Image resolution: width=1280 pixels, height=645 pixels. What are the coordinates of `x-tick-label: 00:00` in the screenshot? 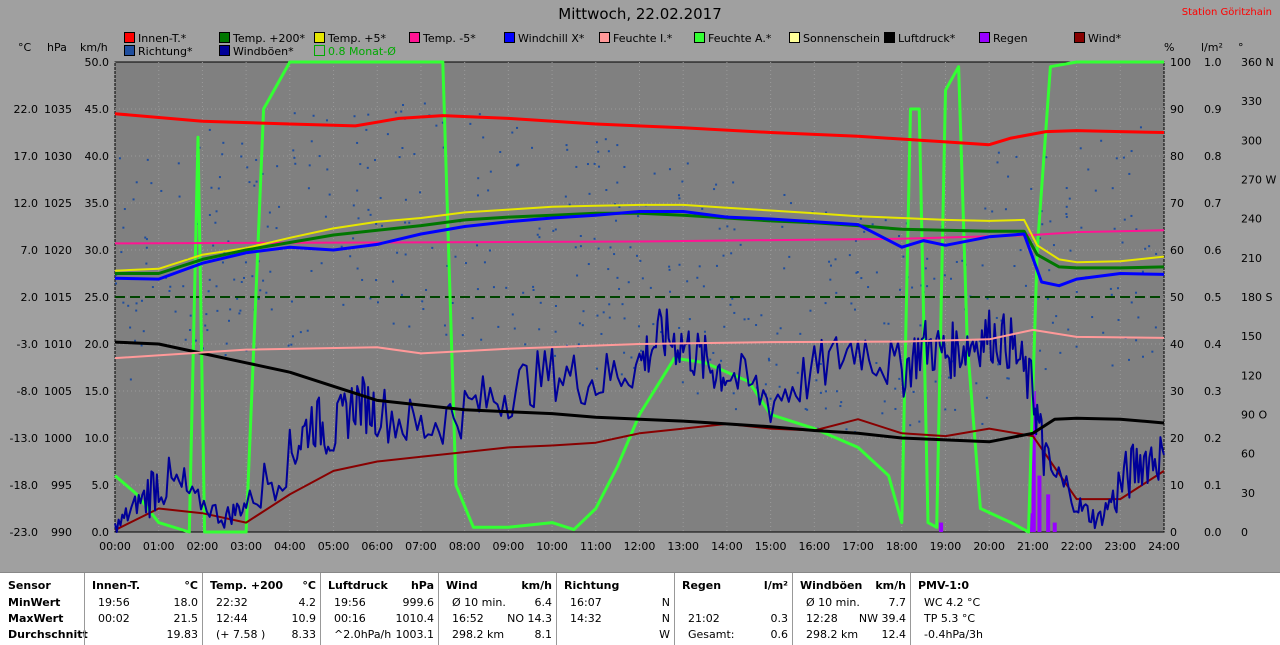 It's located at (115, 546).